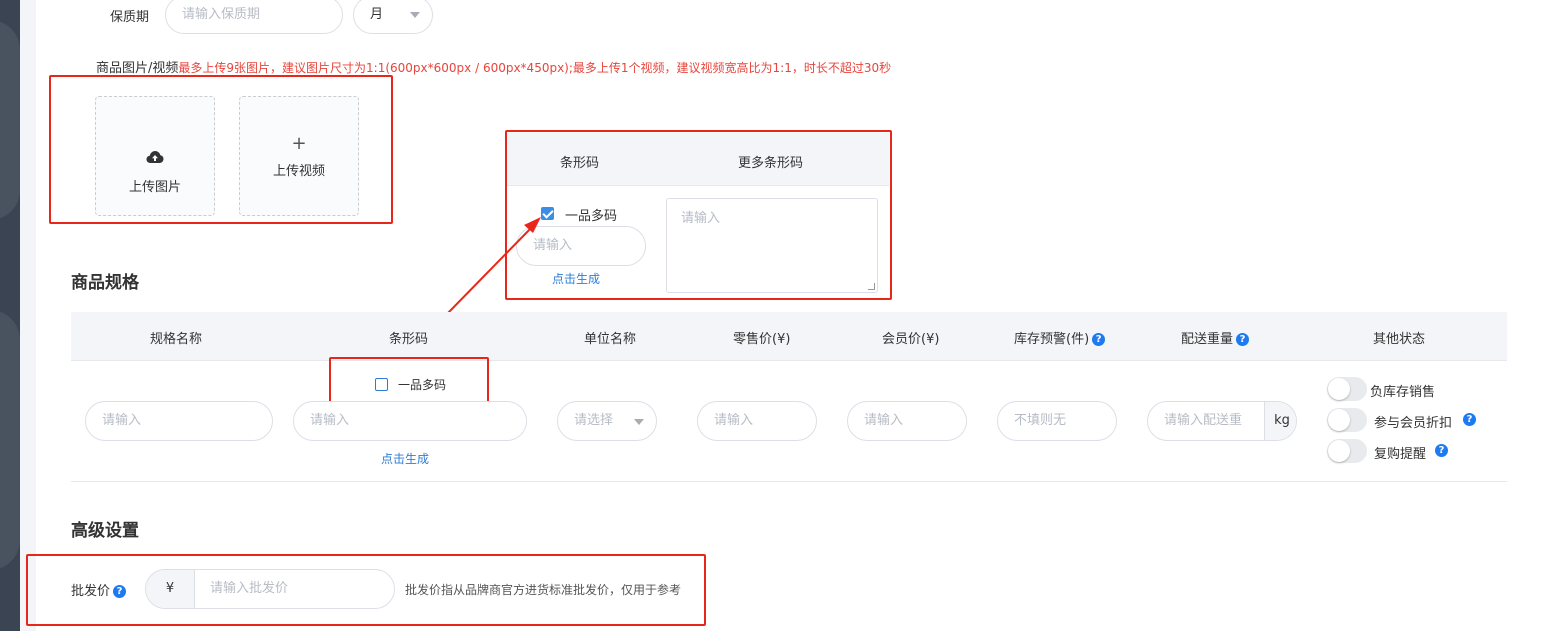  I want to click on th-retail-price: 零售价(¥), so click(762, 339).